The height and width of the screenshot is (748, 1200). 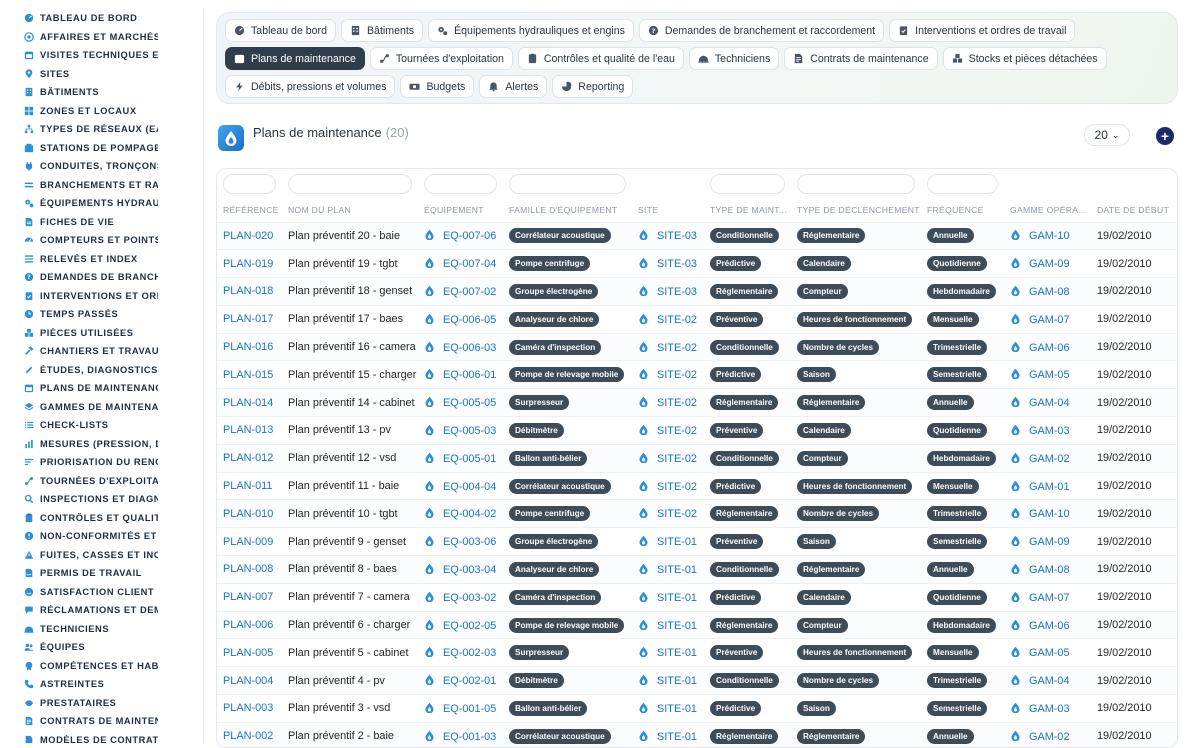 I want to click on sidebar-item-tournees-d-exploitati: TOURNÉES D'EXPLOITATI, so click(x=113, y=481).